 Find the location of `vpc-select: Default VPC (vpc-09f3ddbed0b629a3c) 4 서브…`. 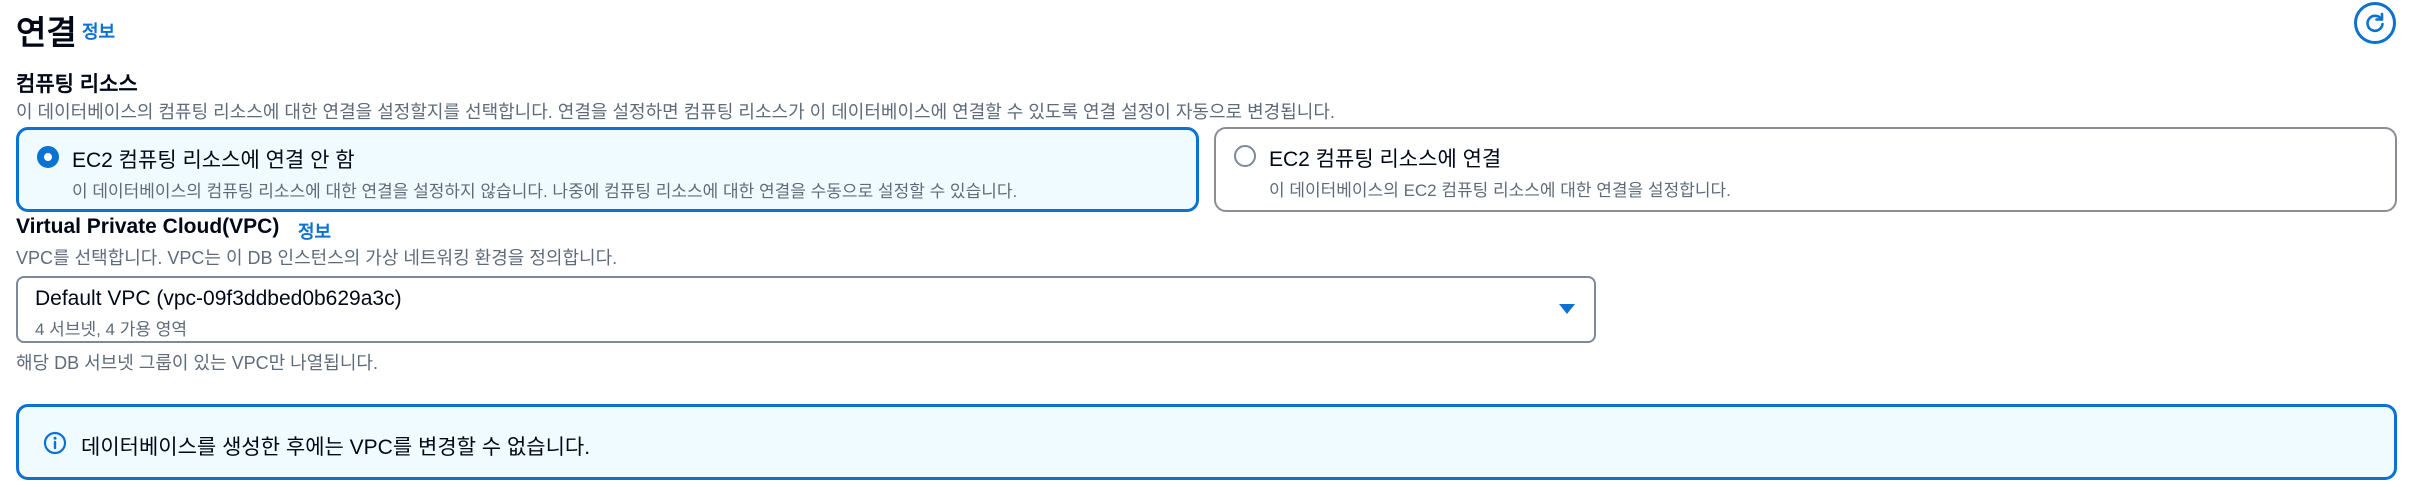

vpc-select: Default VPC (vpc-09f3ddbed0b629a3c) 4 서브… is located at coordinates (806, 309).